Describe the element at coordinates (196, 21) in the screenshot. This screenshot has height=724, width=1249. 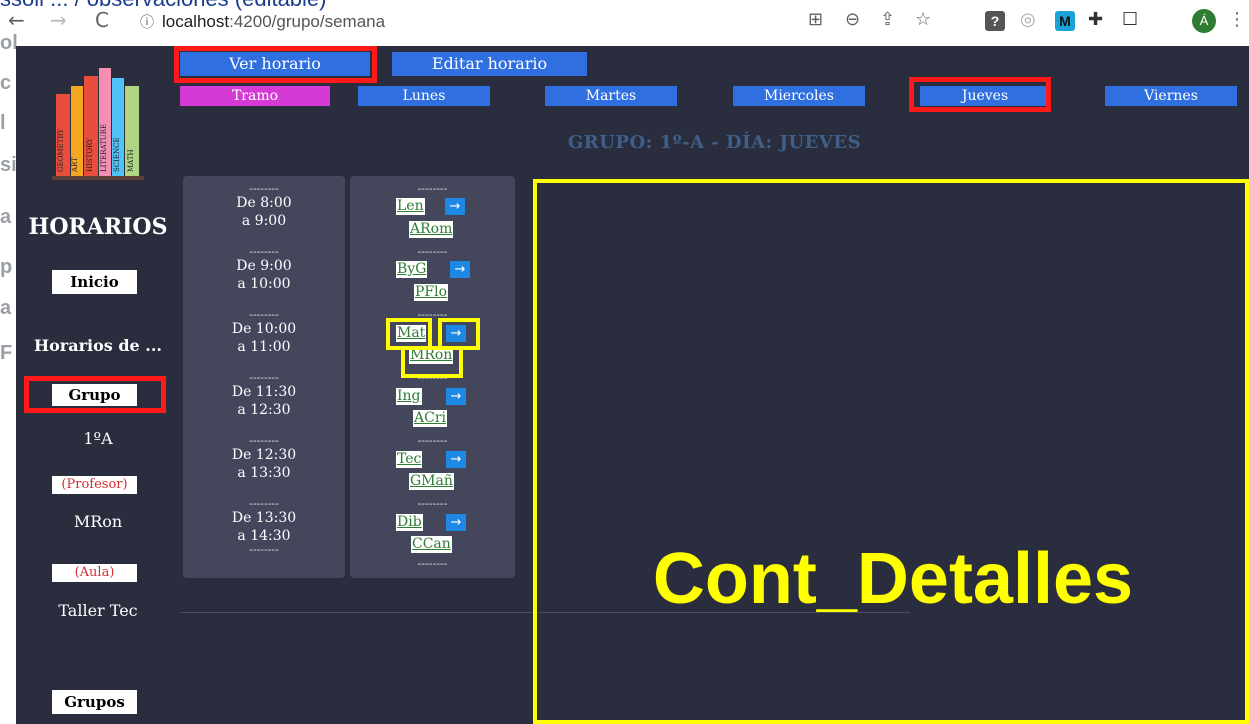
I see `url-host: localhost` at that location.